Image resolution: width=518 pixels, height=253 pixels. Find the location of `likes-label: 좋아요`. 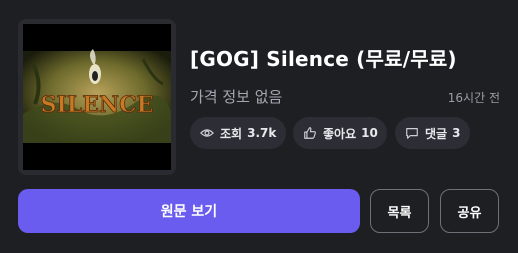

likes-label: 좋아요 is located at coordinates (340, 133).